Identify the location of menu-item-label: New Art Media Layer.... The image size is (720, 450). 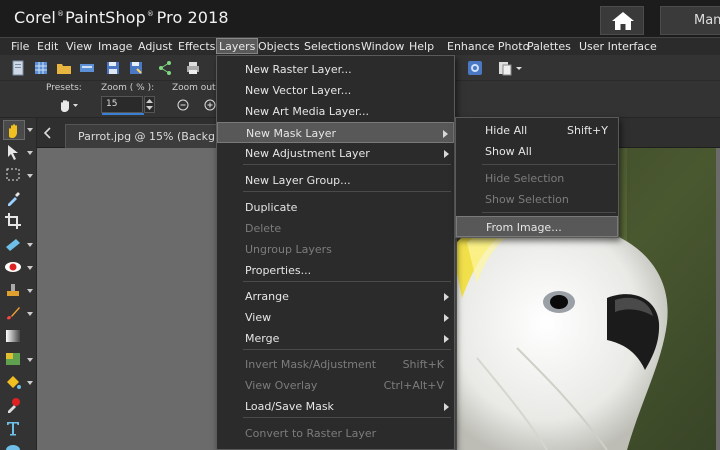
(307, 111).